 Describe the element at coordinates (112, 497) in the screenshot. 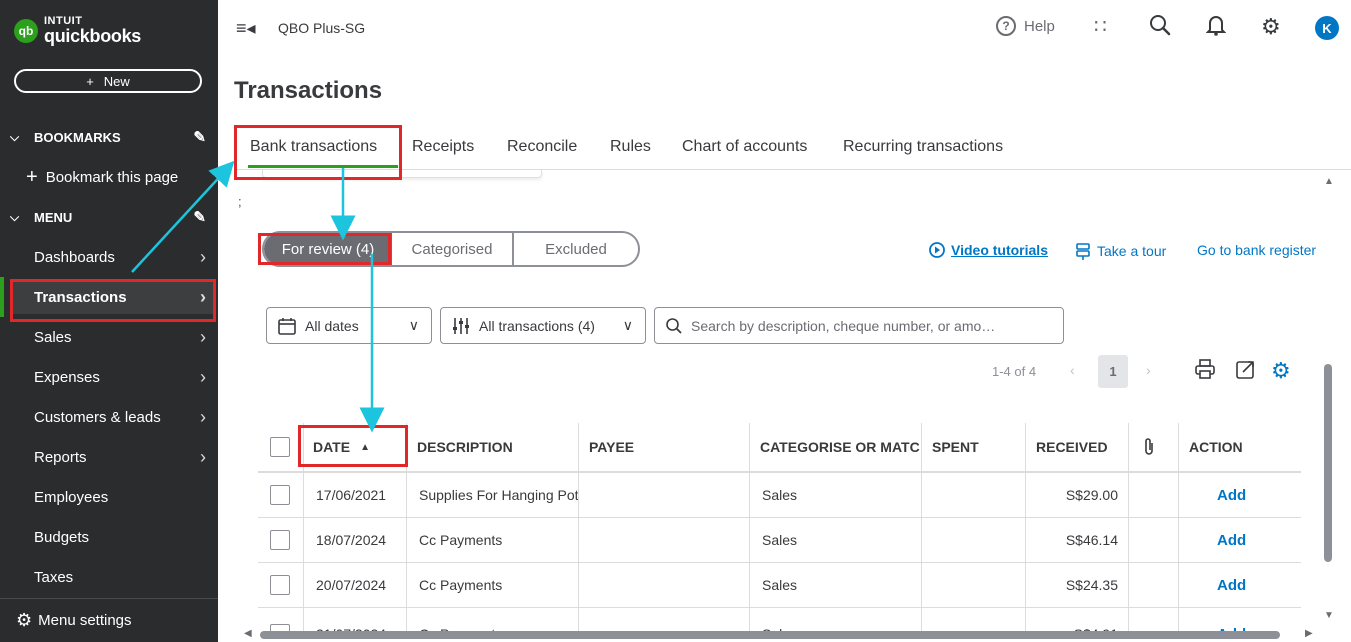

I see `sidebar-item-employees: Employees` at that location.